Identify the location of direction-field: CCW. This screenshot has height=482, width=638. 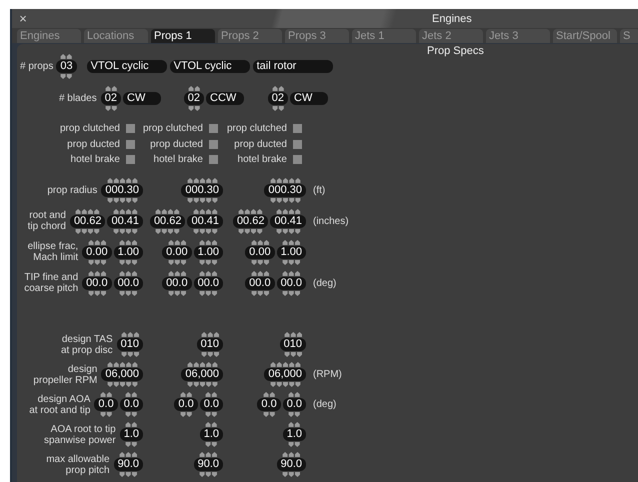
(225, 98).